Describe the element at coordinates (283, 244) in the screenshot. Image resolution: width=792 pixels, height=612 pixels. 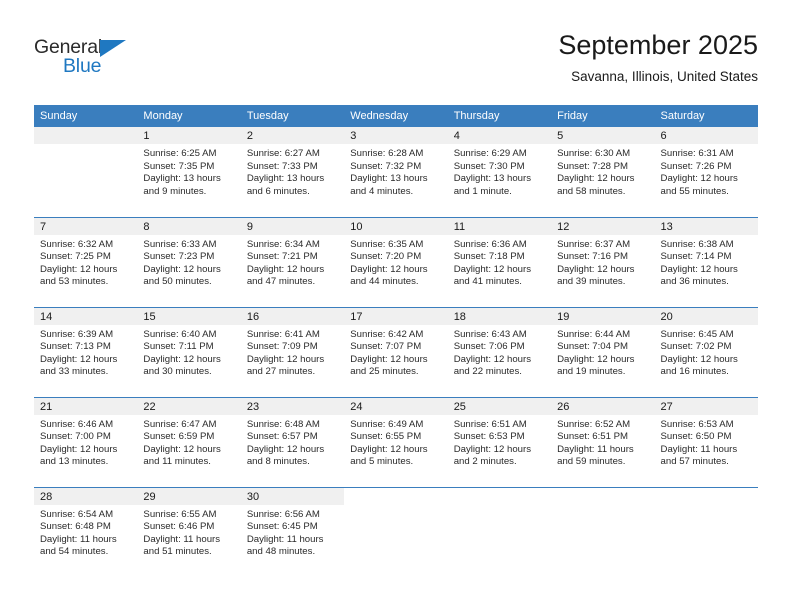
I see `sunrise-time: Sunrise: 6:34 AM` at that location.